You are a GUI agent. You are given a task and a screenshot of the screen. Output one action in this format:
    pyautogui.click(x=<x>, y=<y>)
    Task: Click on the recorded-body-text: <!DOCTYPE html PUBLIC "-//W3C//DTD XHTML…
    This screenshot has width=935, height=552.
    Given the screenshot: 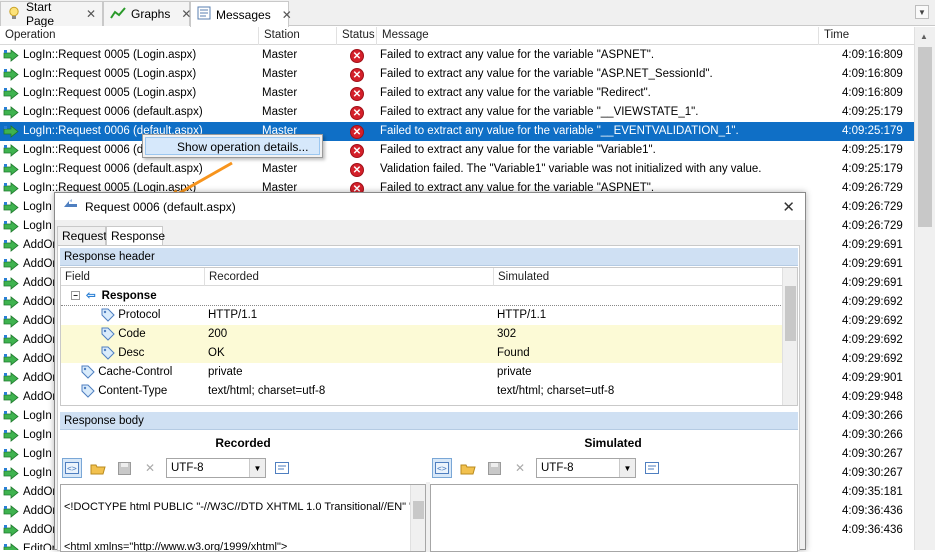 What is the action you would take?
    pyautogui.click(x=243, y=518)
    